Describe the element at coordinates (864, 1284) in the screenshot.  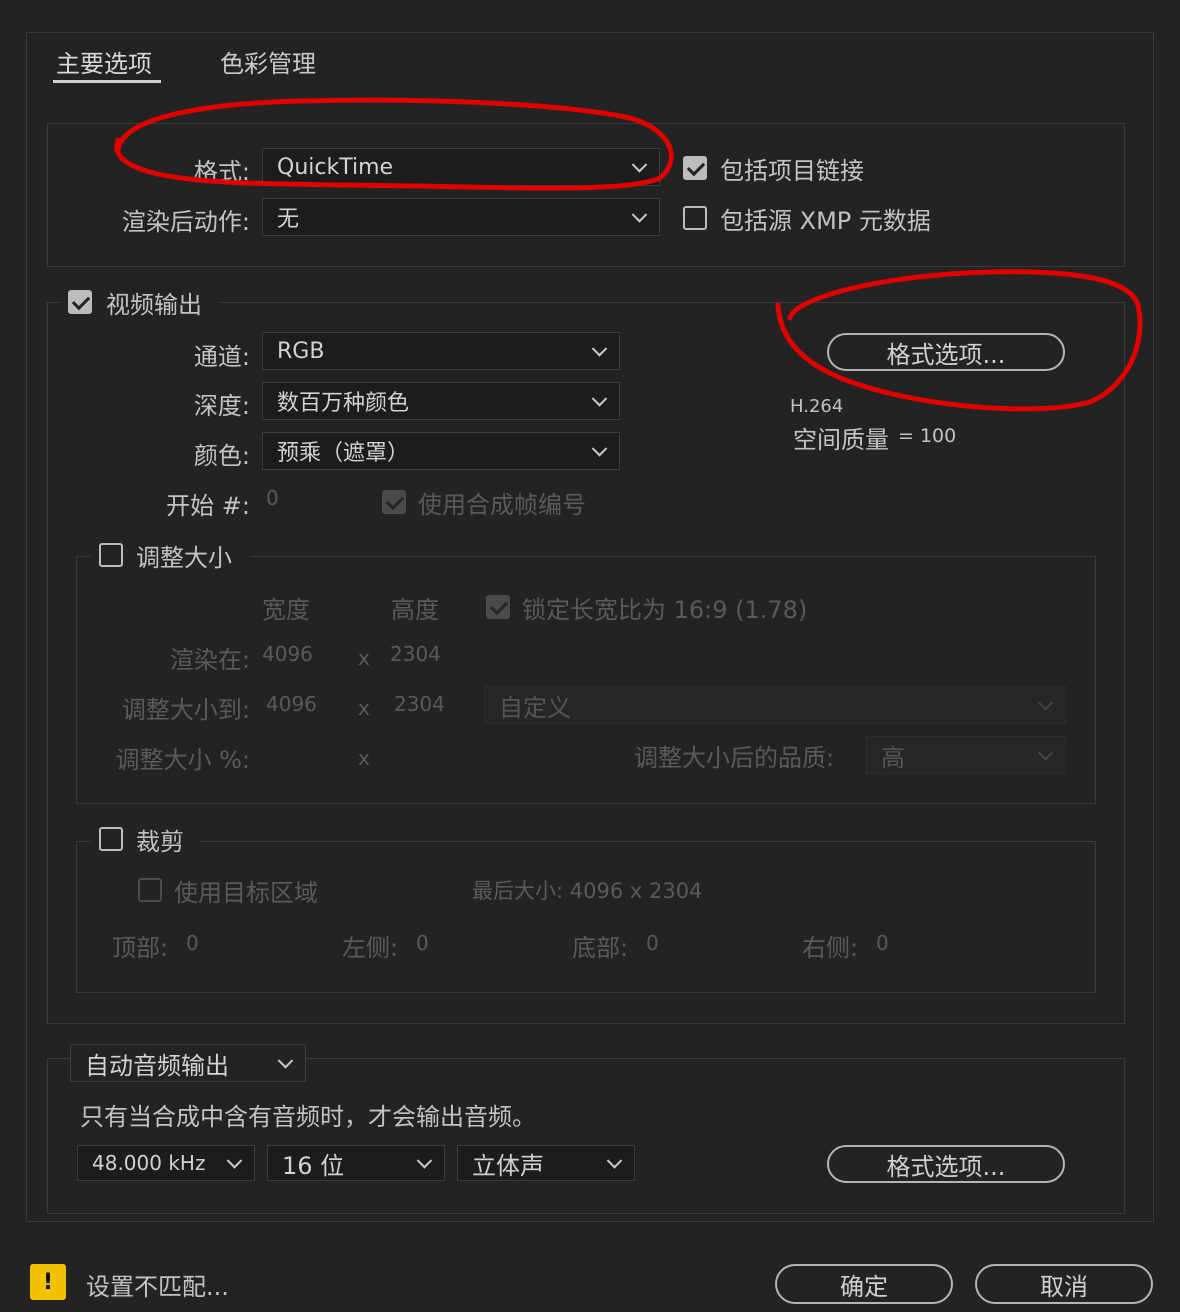
I see `ok-button: 确定` at that location.